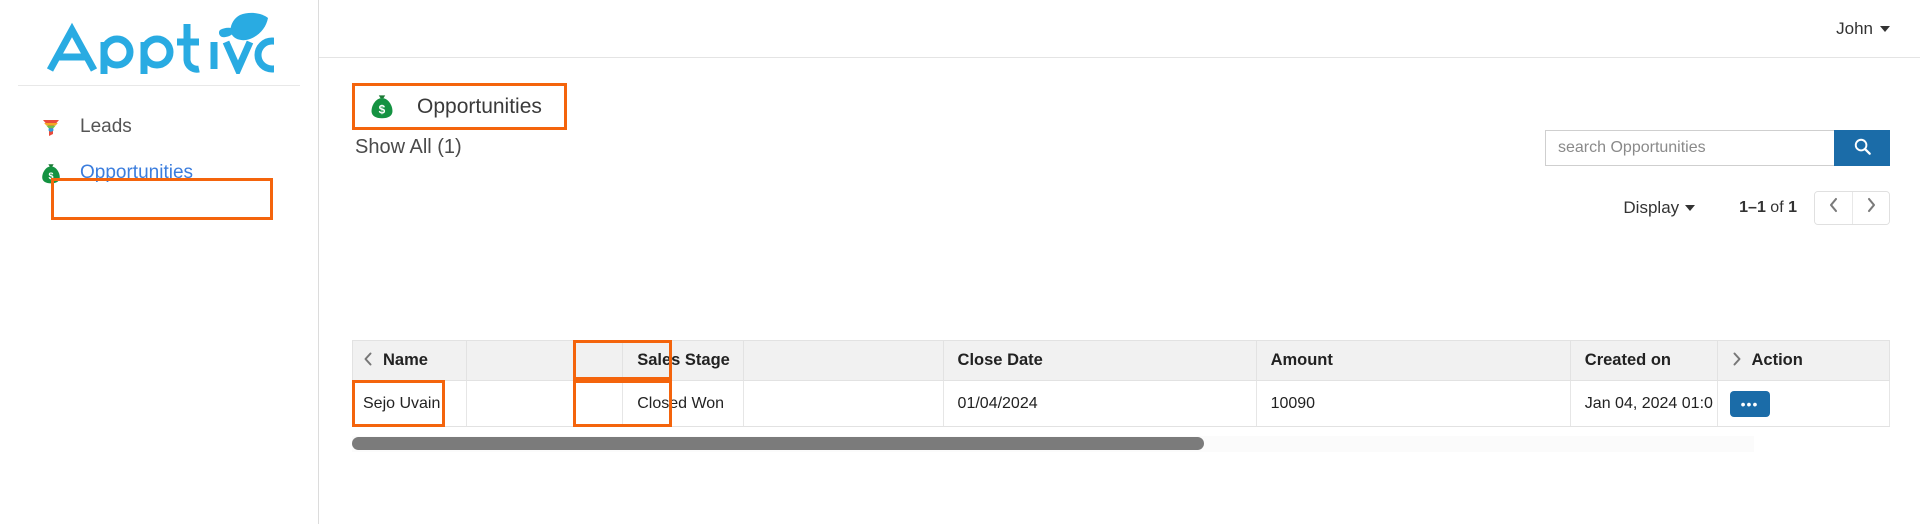 The height and width of the screenshot is (524, 1920). I want to click on cell-amount: 10090, so click(1413, 403).